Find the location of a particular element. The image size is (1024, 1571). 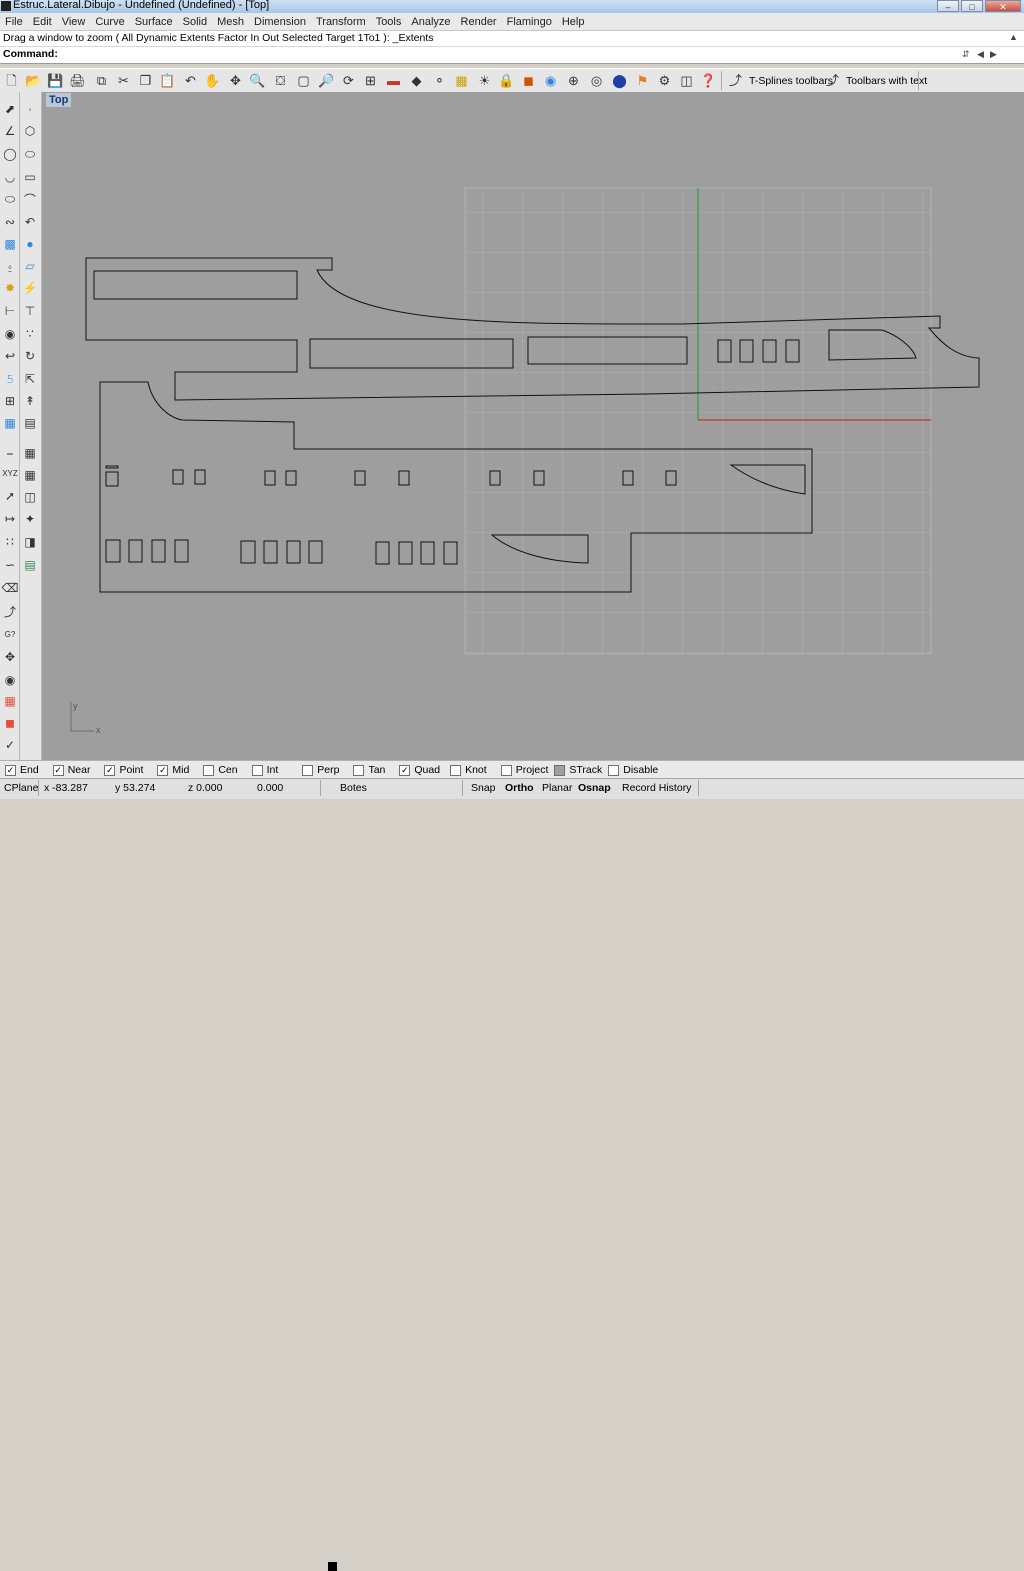

menu-edit: Edit is located at coordinates (42, 22).